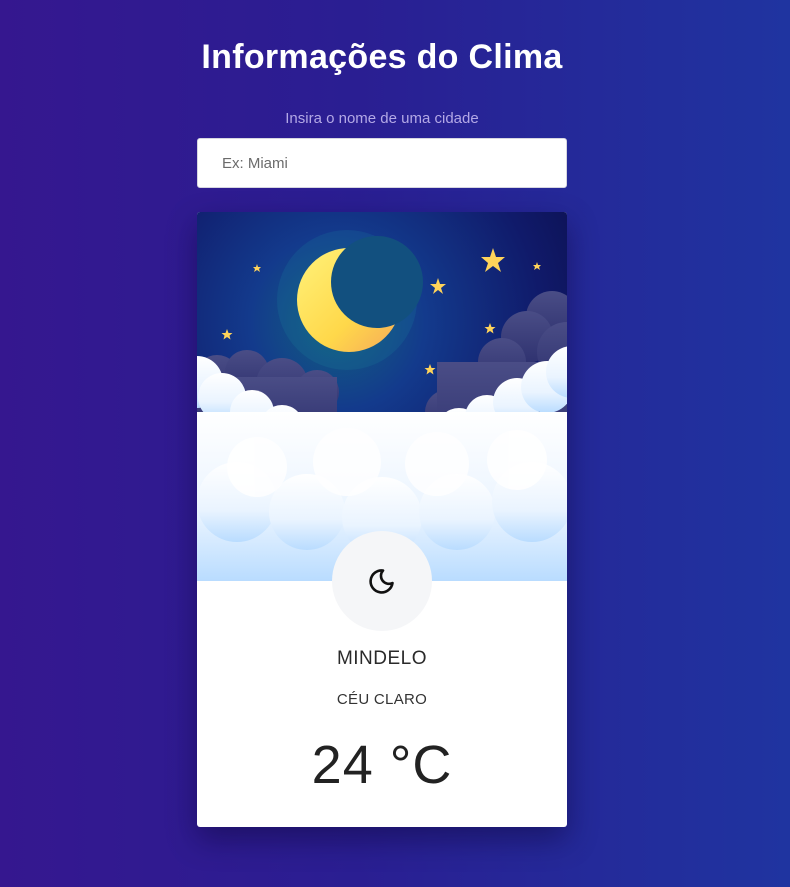  Describe the element at coordinates (382, 699) in the screenshot. I see `weather-description: CÉU CLARO` at that location.